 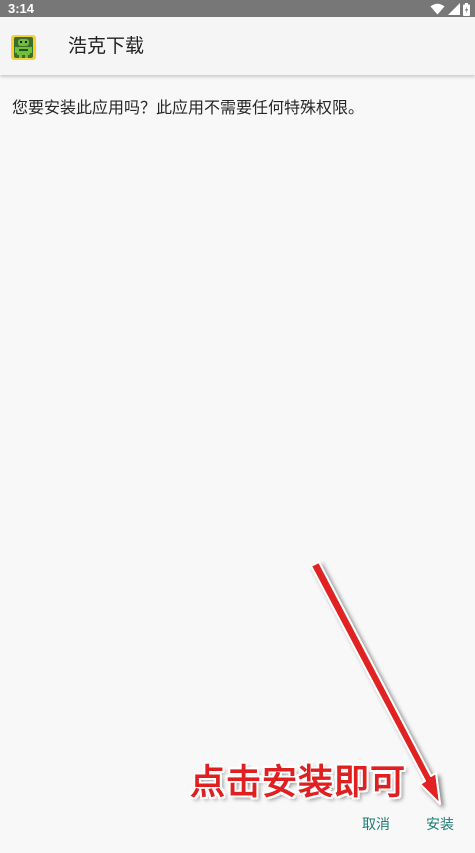 What do you see at coordinates (21, 8) in the screenshot?
I see `status-time: 3:14` at bounding box center [21, 8].